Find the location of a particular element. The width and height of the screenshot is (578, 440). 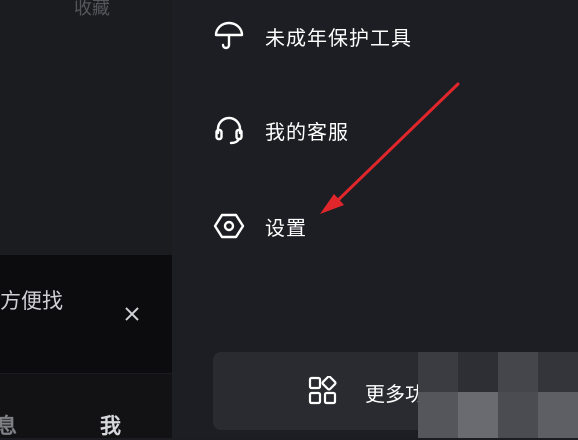

nav-messages: 息 is located at coordinates (8, 425).